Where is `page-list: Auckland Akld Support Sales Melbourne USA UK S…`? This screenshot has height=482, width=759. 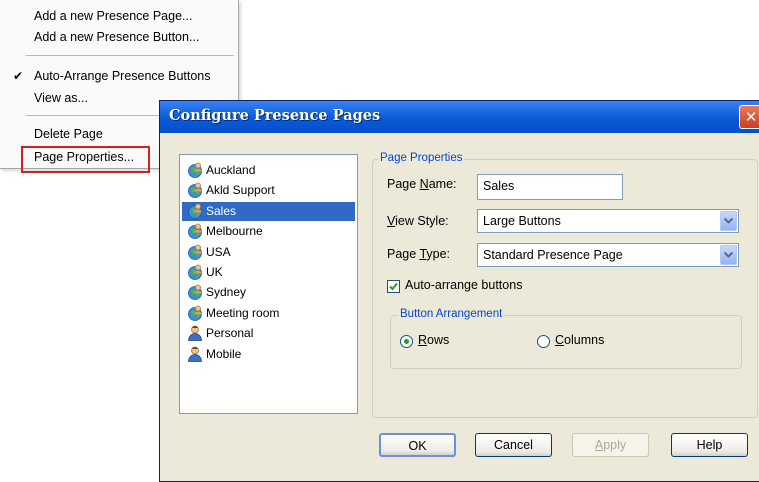
page-list: Auckland Akld Support Sales Melbourne USA UK S… is located at coordinates (268, 284).